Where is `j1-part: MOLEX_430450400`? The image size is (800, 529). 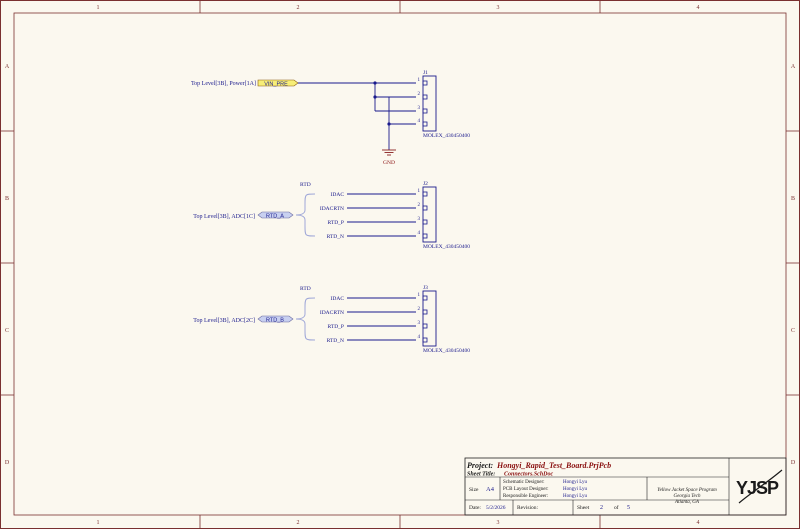
j1-part: MOLEX_430450400 is located at coordinates (446, 136).